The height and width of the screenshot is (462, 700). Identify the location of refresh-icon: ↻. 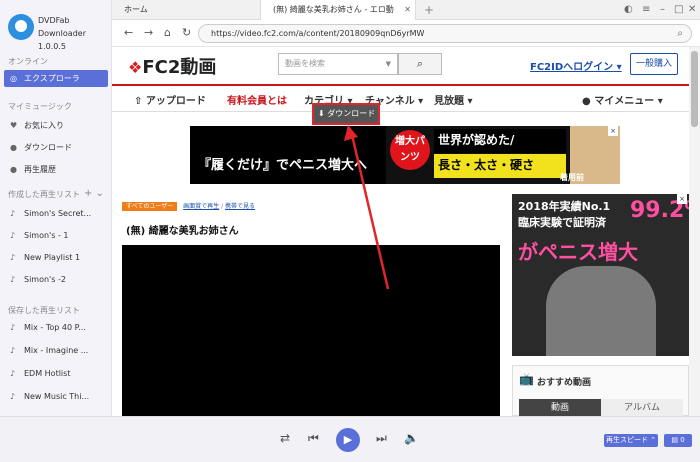
(186, 32).